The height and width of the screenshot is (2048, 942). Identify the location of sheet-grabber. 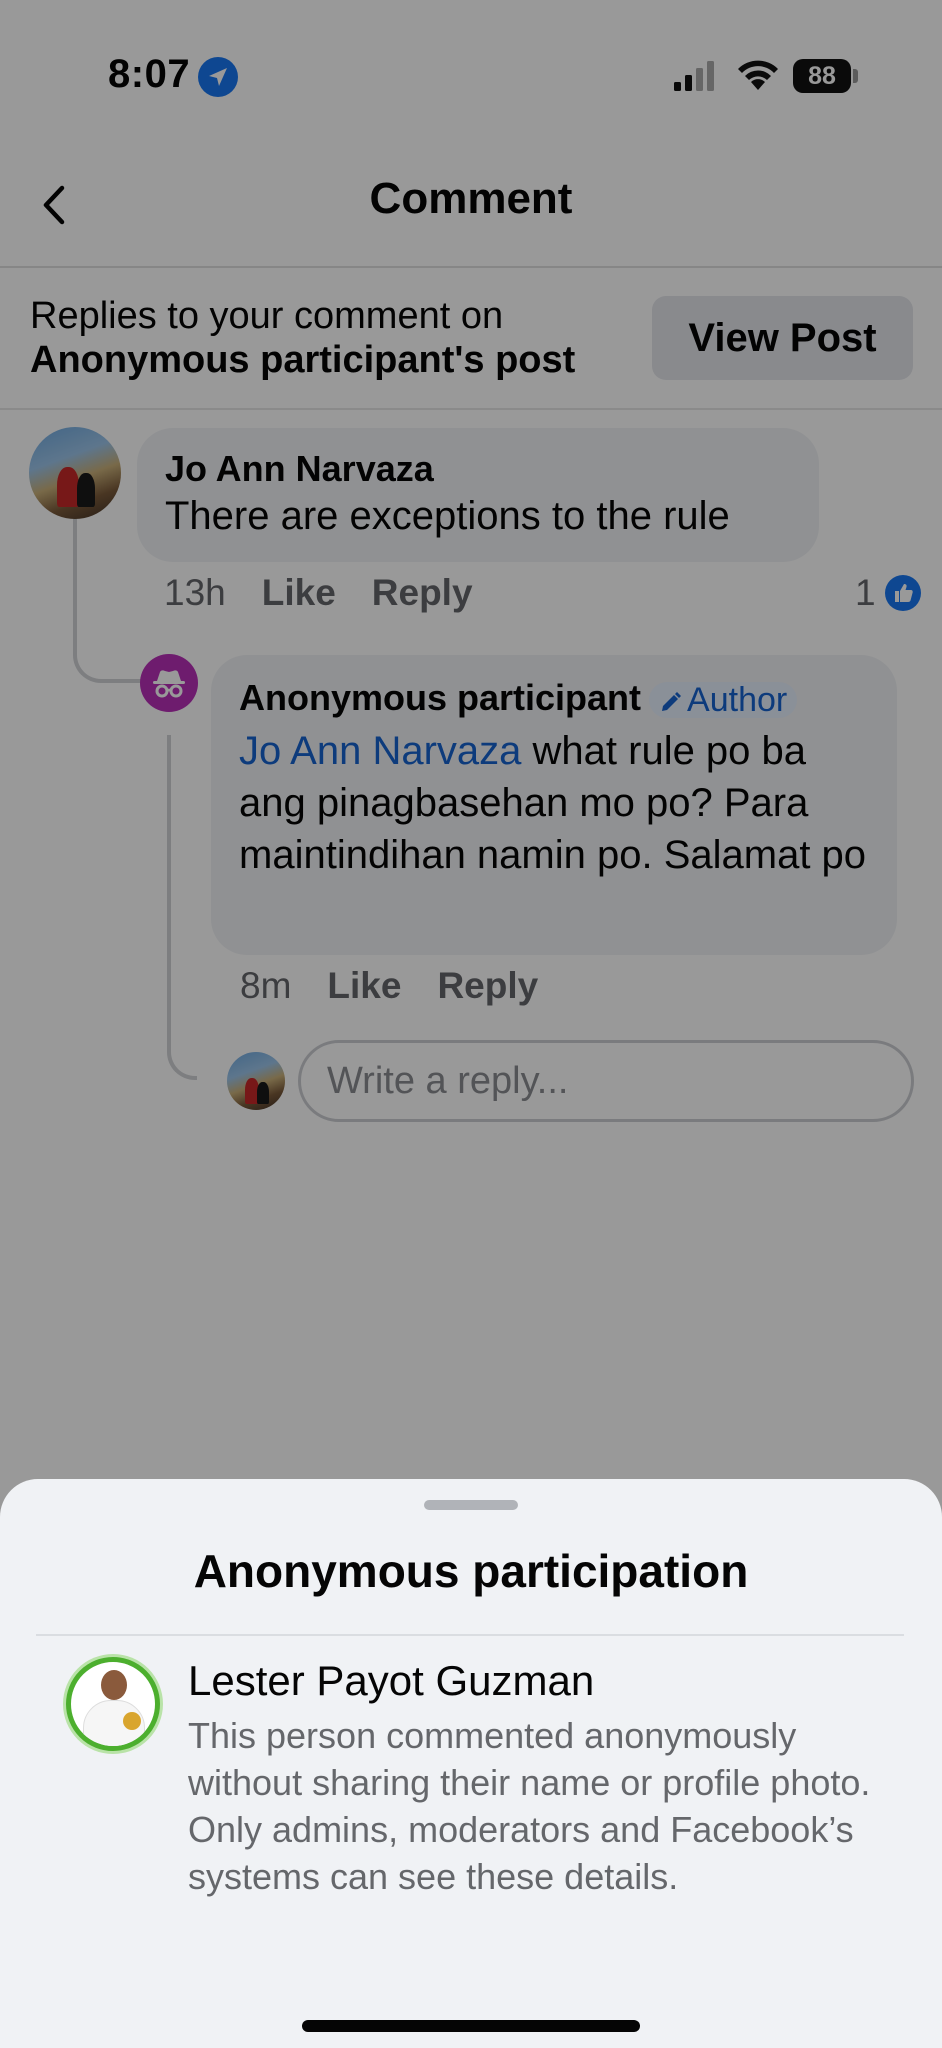
(471, 1505).